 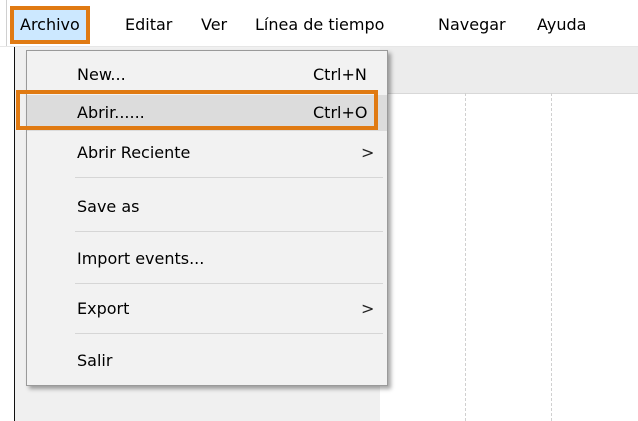 I want to click on menu-navegar: Navegar, so click(x=472, y=25).